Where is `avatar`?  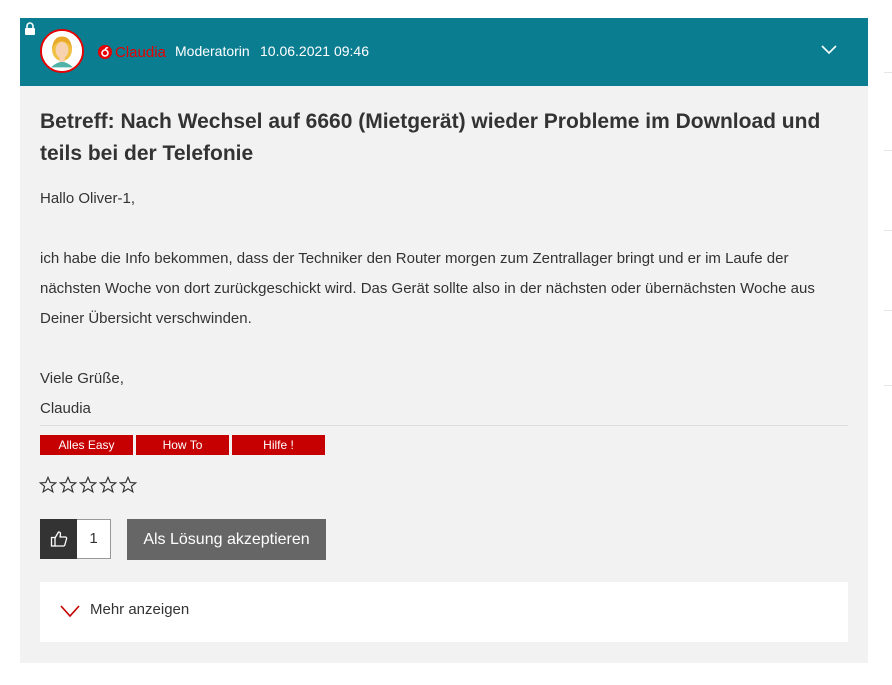 avatar is located at coordinates (62, 51).